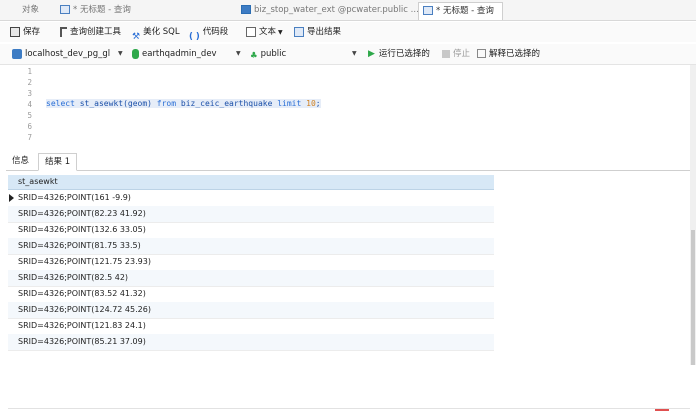 The height and width of the screenshot is (417, 696). Describe the element at coordinates (662, 410) in the screenshot. I see `status-indicator` at that location.